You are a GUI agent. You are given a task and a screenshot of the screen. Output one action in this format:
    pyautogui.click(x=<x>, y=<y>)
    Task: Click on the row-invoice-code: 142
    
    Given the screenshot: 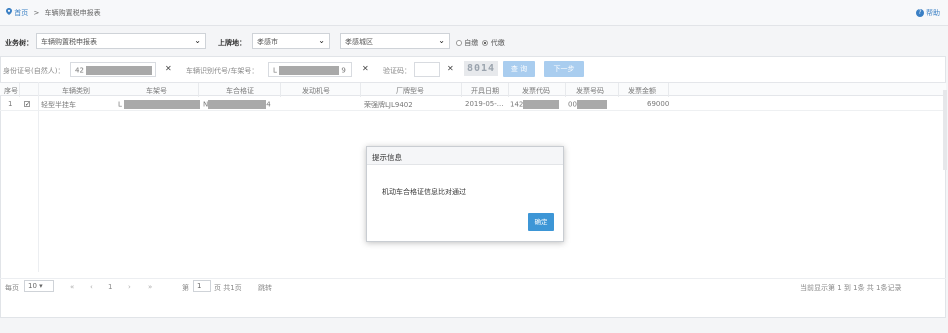 What is the action you would take?
    pyautogui.click(x=535, y=104)
    